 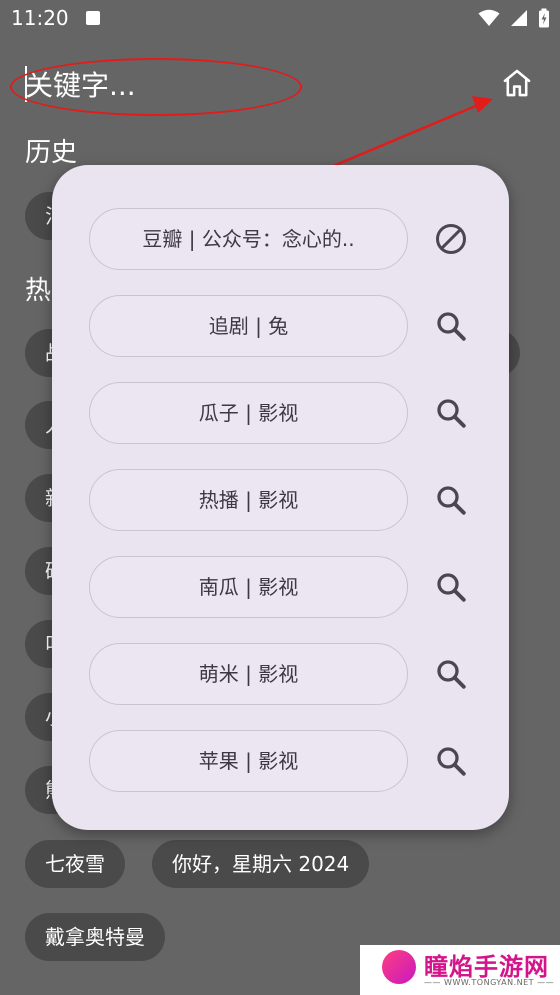 What do you see at coordinates (248, 239) in the screenshot?
I see `source-button: 豆瓣 | 公众号：念心的..` at bounding box center [248, 239].